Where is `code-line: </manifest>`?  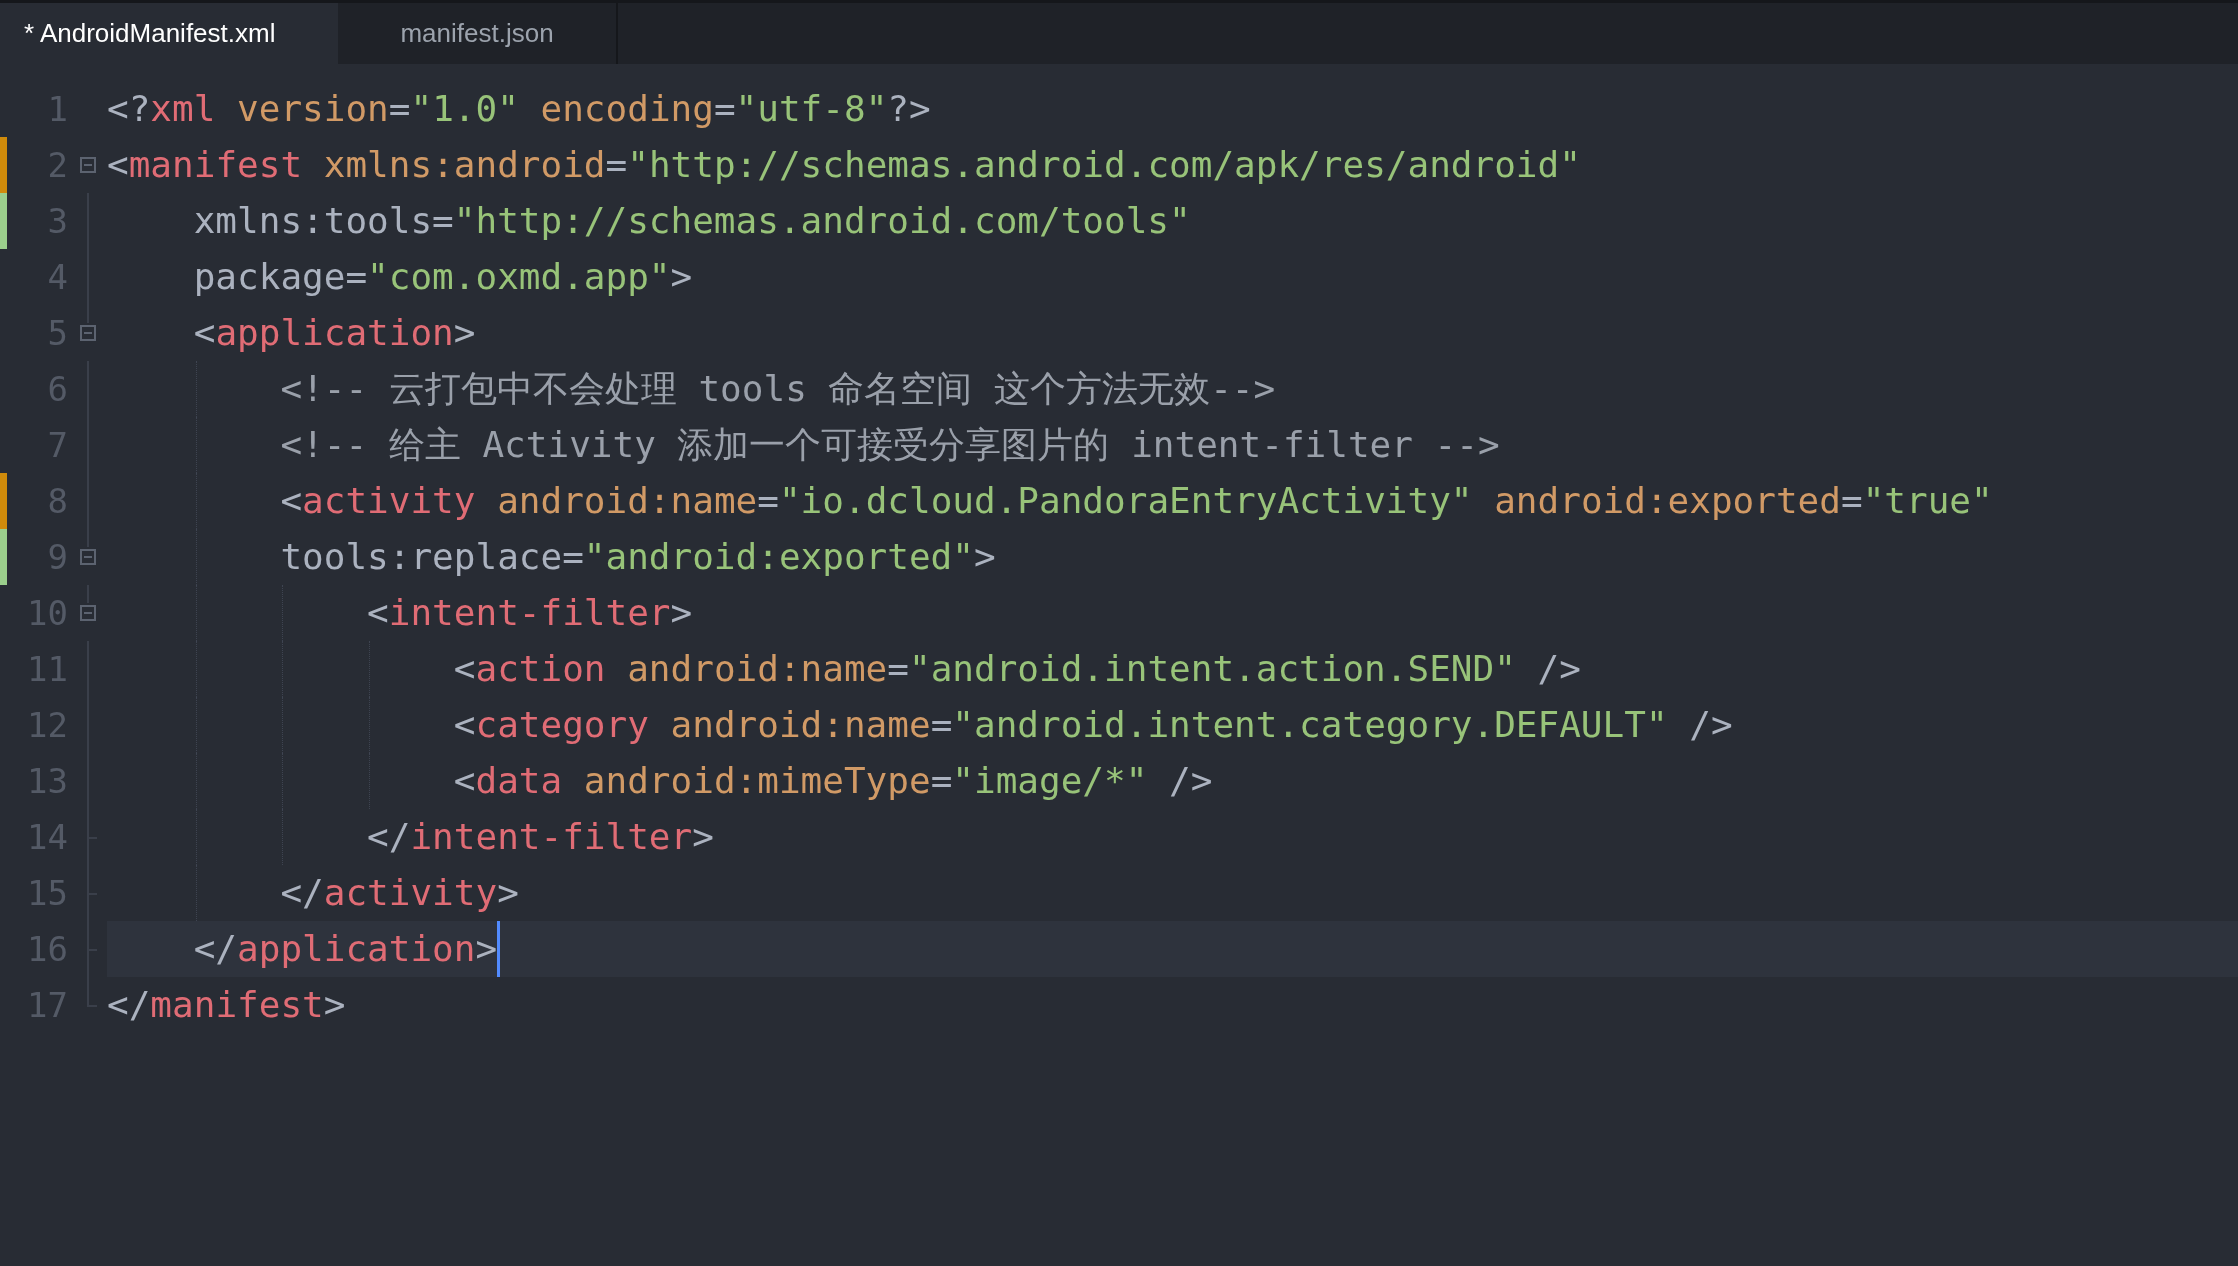
code-line: </manifest> is located at coordinates (226, 1005).